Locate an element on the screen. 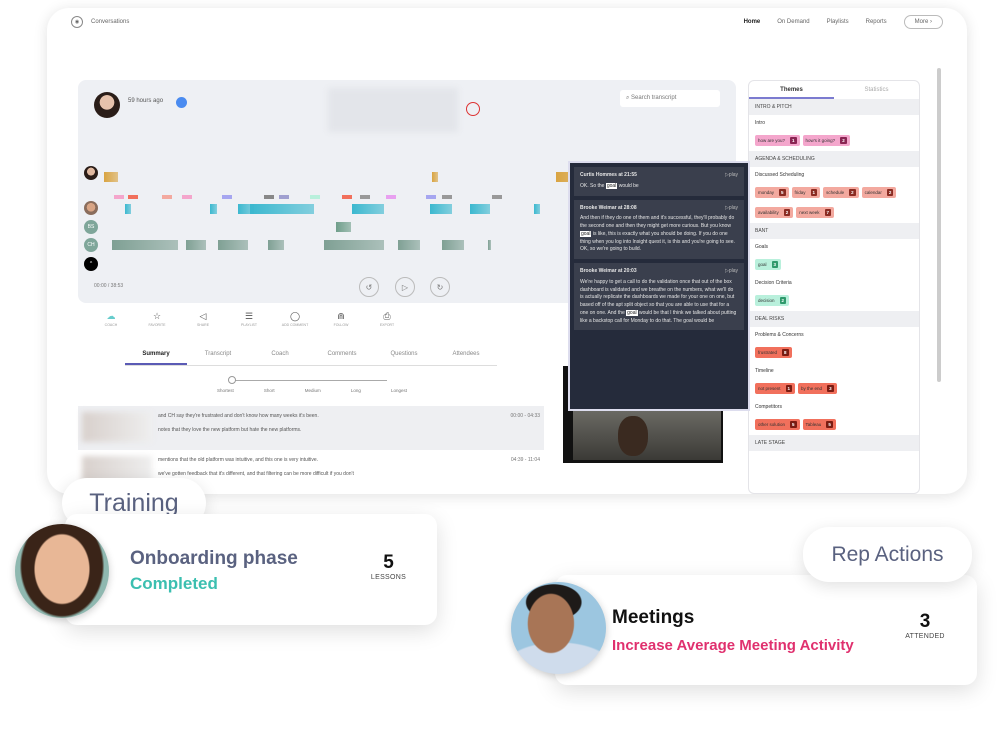 The width and height of the screenshot is (1000, 731). tab-statistics: Statistics is located at coordinates (876, 90).